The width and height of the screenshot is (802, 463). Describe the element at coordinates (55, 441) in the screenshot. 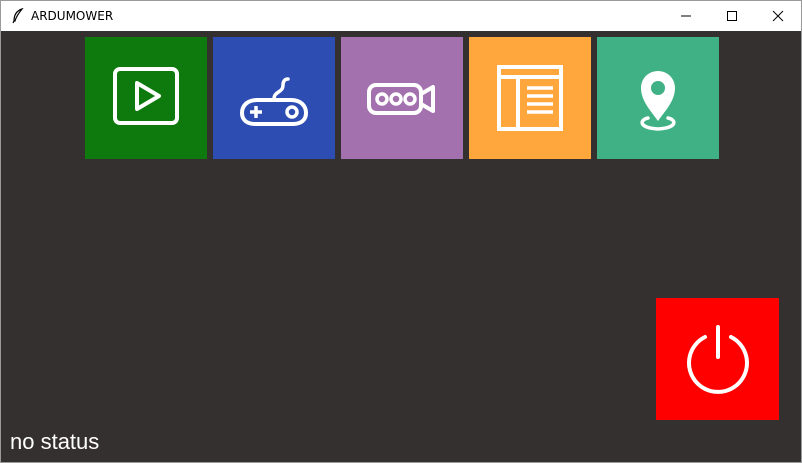

I see `status-text: no status` at that location.